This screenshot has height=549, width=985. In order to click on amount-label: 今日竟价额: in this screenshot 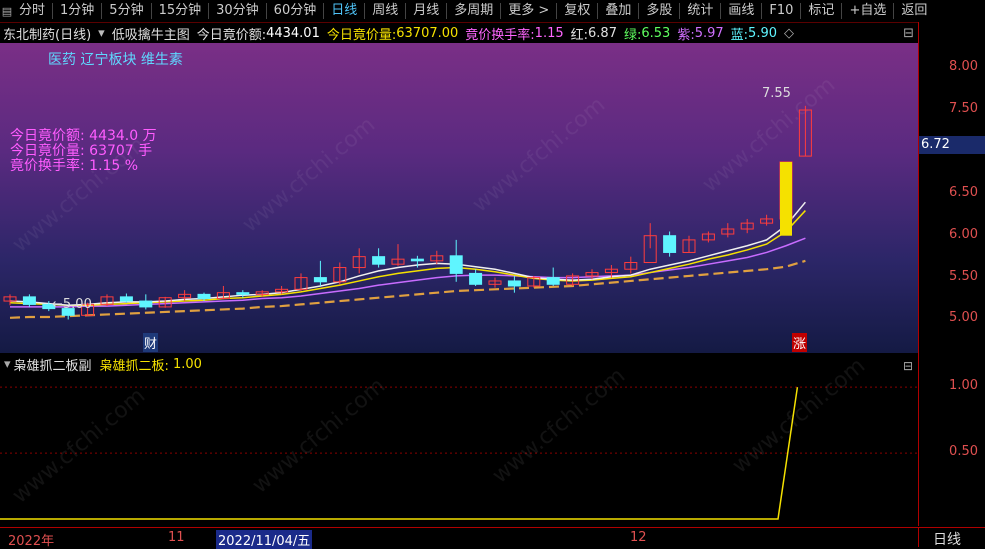, I will do `click(231, 35)`.